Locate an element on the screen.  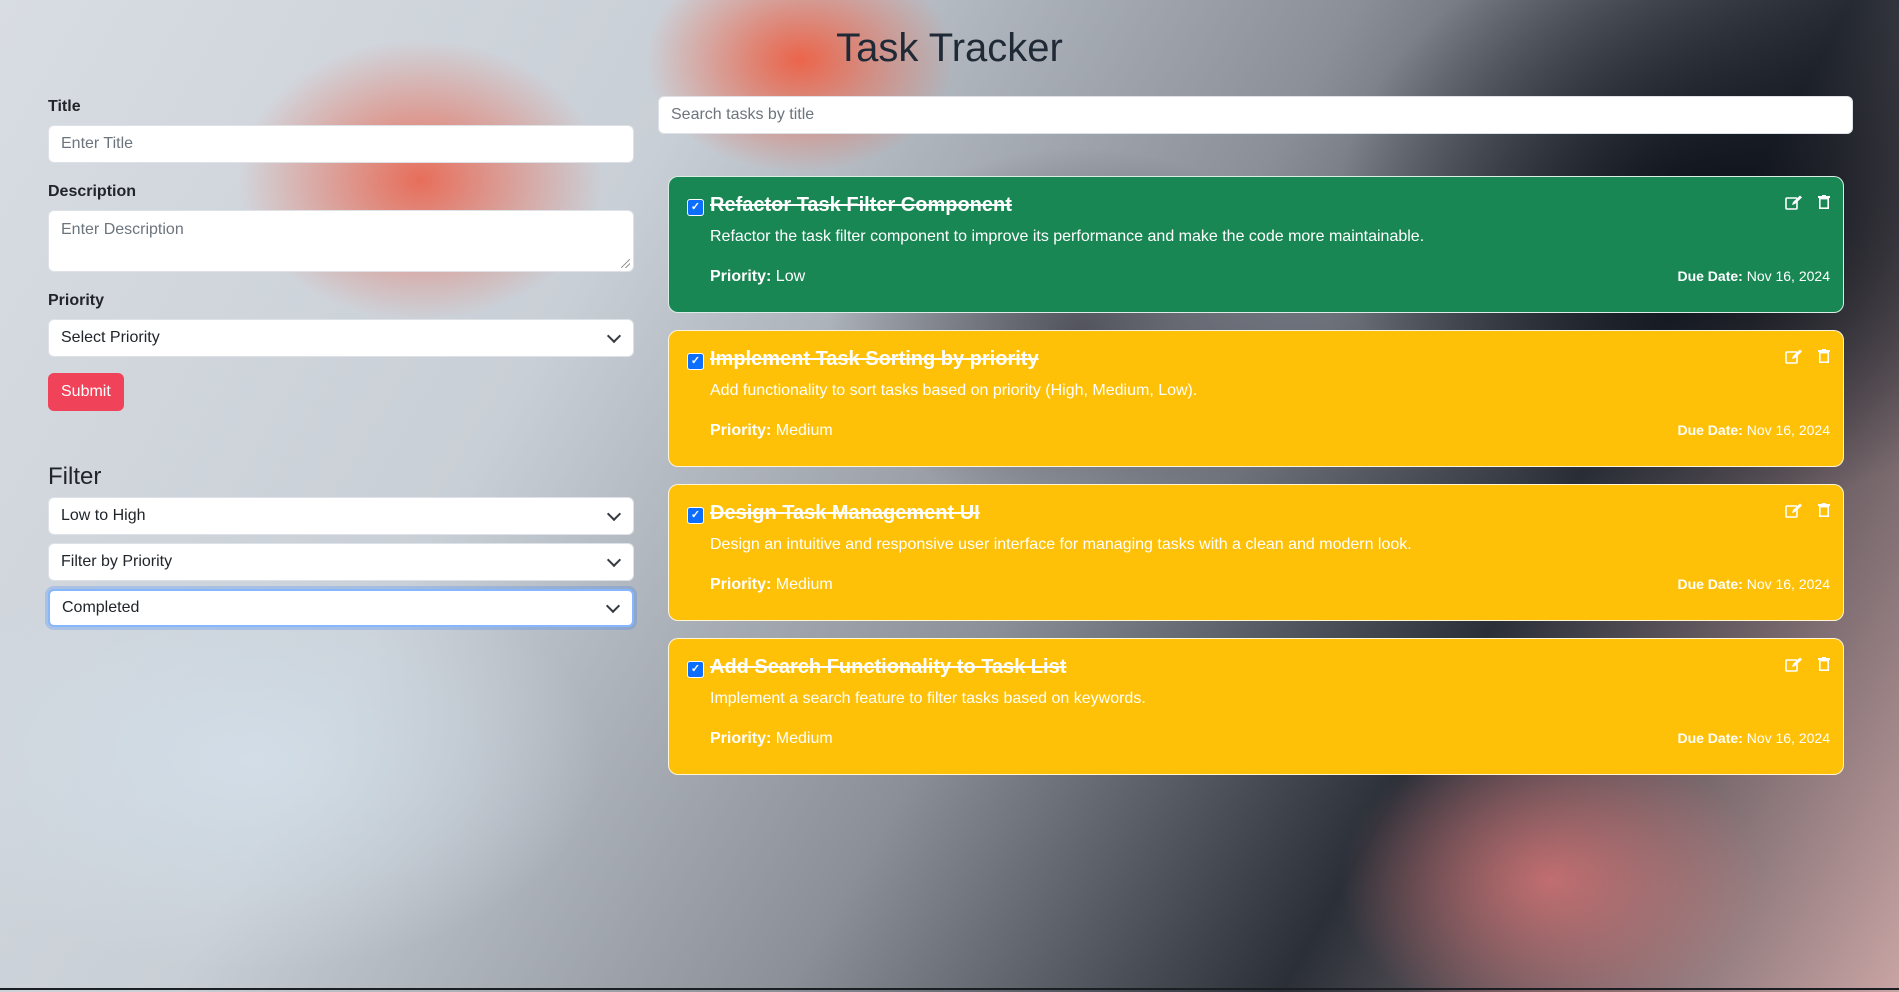
search-input: Search tasks by title is located at coordinates (1255, 115).